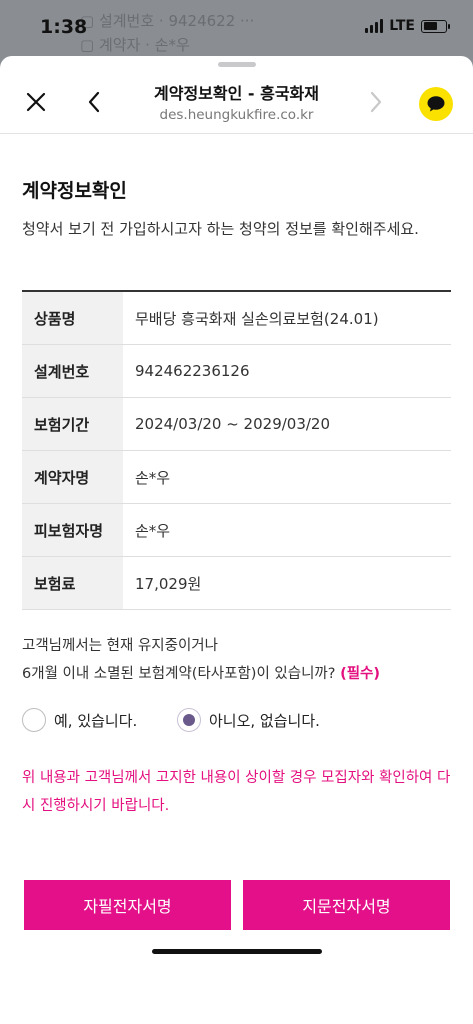  I want to click on page-title: 계약정보확인, so click(74, 191).